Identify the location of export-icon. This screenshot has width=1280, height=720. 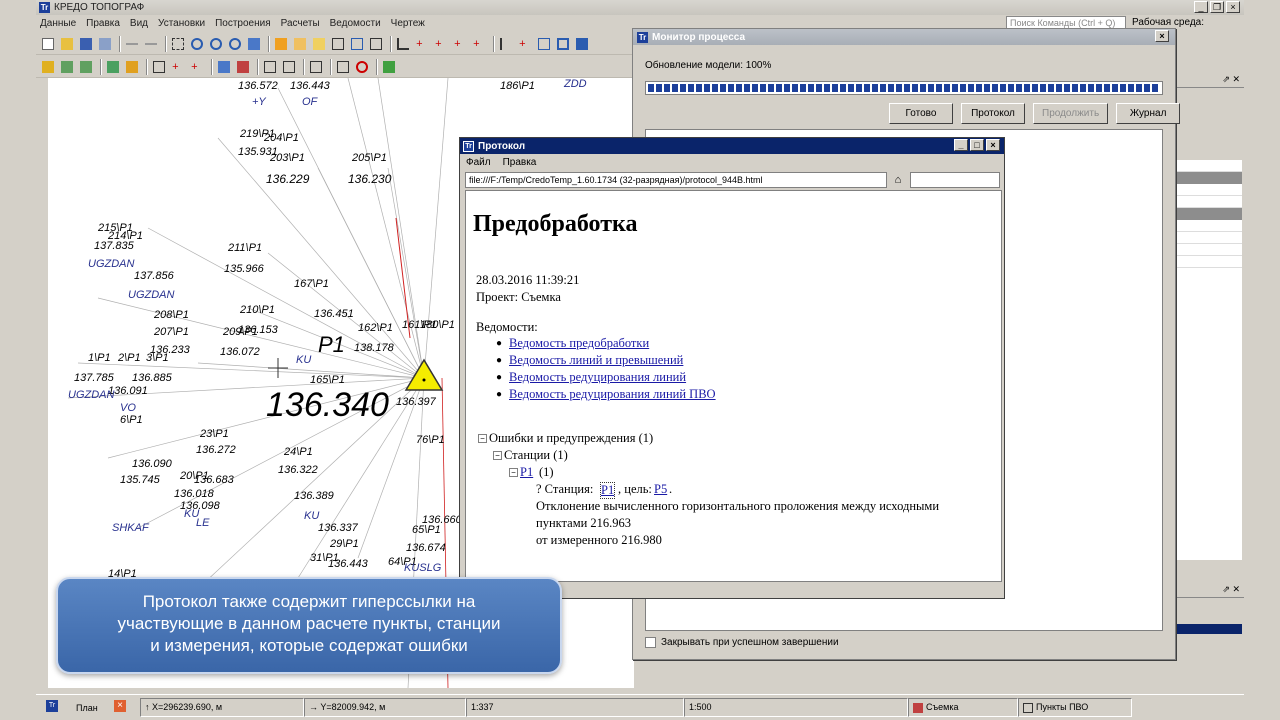
(132, 67).